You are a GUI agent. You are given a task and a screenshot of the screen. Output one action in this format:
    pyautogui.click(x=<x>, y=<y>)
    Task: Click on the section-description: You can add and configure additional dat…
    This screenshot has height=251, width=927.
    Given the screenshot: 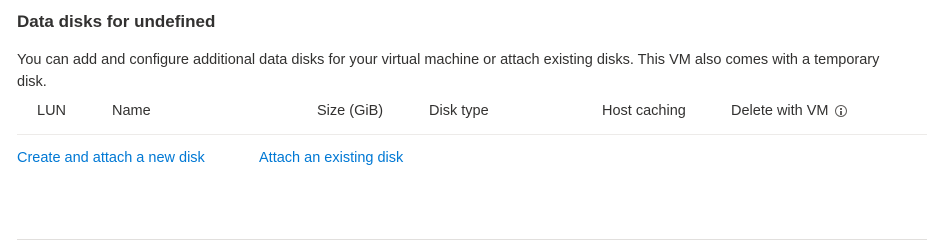 What is the action you would take?
    pyautogui.click(x=448, y=71)
    